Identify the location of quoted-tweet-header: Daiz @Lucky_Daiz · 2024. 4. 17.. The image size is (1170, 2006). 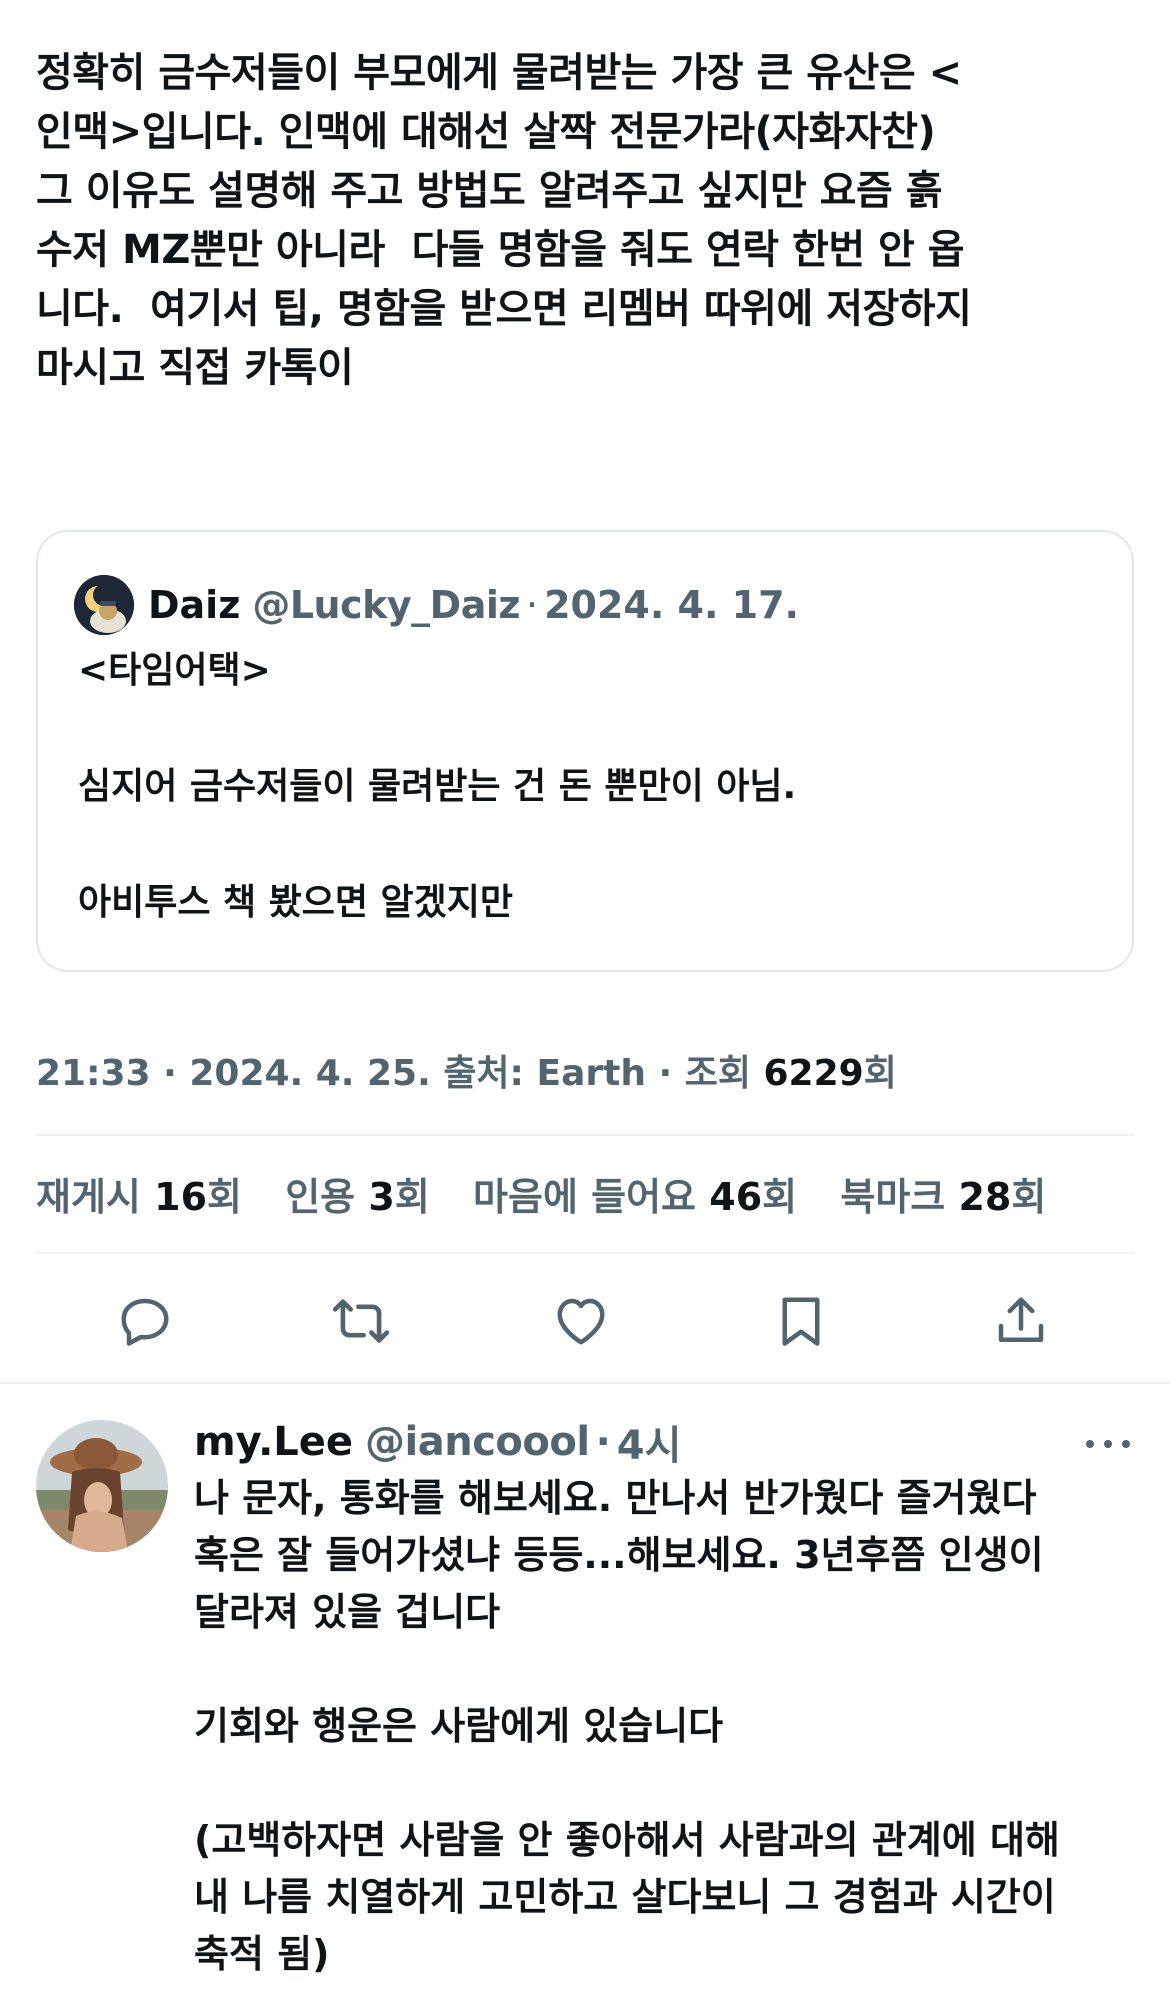
(436, 605).